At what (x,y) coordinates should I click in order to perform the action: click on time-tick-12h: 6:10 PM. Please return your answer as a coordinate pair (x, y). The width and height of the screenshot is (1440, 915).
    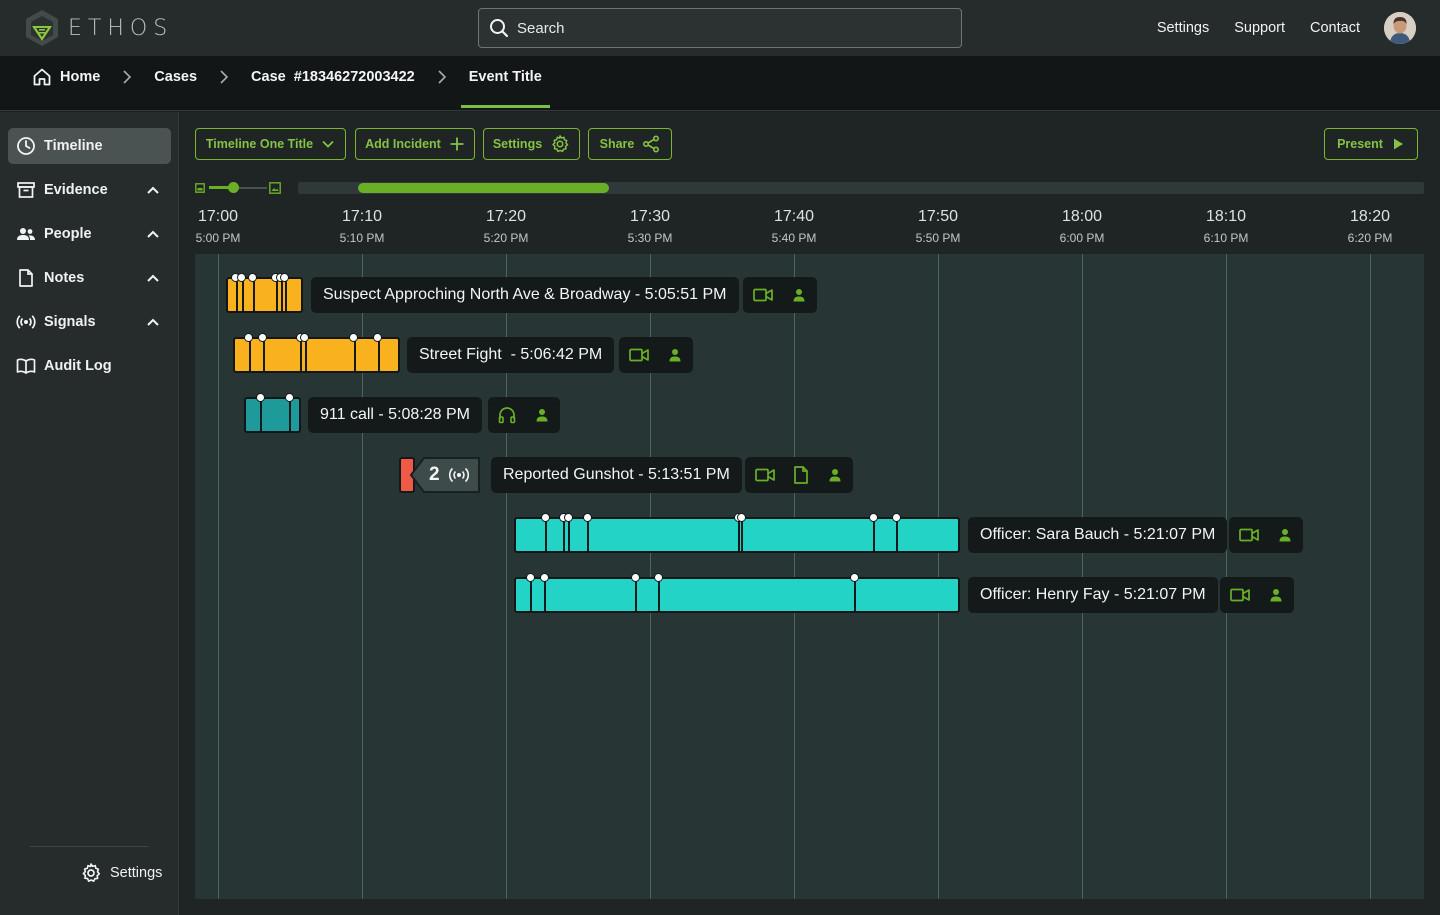
    Looking at the image, I should click on (1226, 238).